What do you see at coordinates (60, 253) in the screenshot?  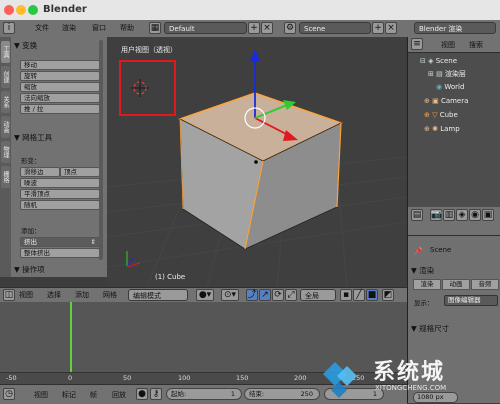 I see `extrude-all-button: 整体挤出` at bounding box center [60, 253].